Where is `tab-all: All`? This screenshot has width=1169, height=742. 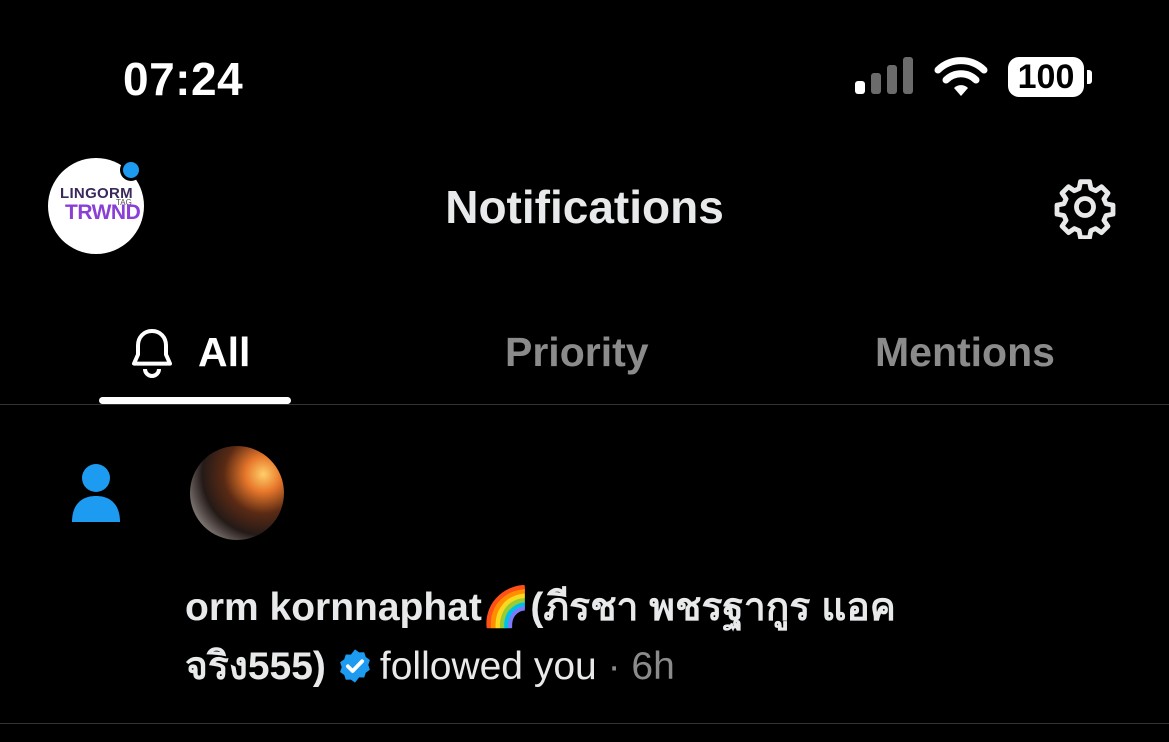 tab-all: All is located at coordinates (196, 352).